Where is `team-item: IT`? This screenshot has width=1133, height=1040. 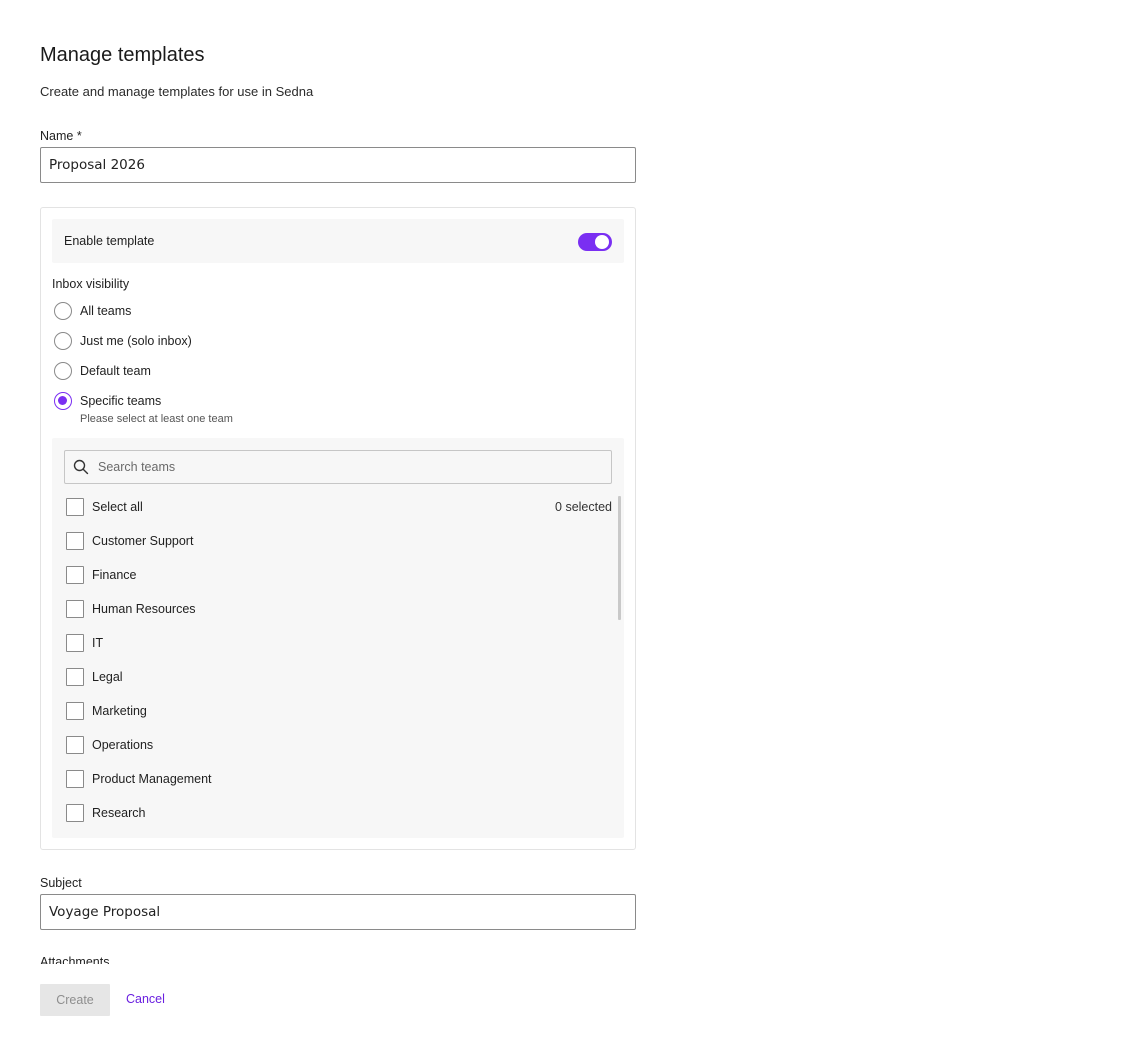 team-item: IT is located at coordinates (84, 643).